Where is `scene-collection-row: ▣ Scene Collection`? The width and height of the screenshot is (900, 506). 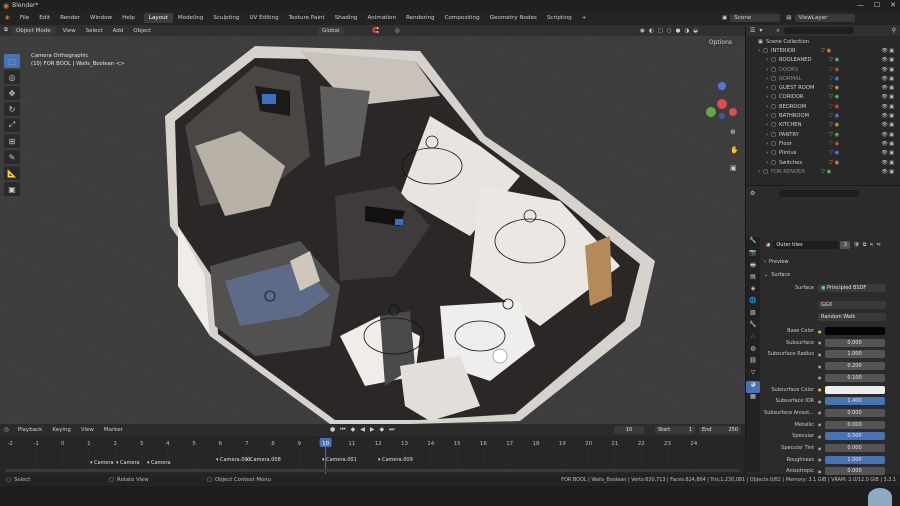
scene-collection-row: ▣ Scene Collection is located at coordinates (823, 41).